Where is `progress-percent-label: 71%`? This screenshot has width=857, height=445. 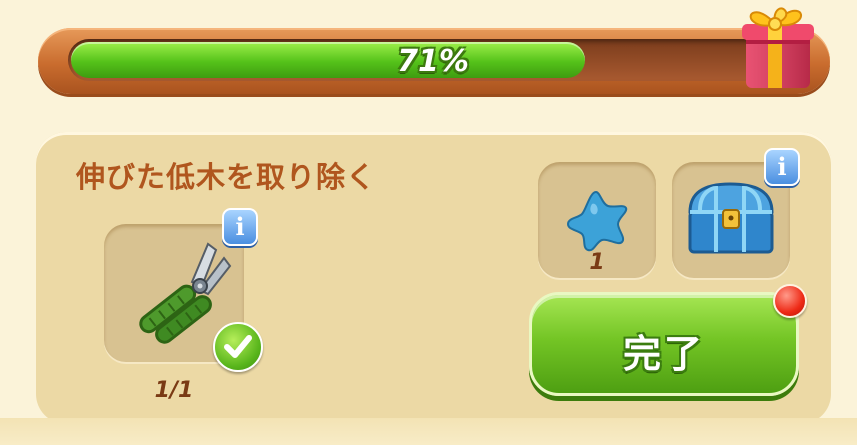
progress-percent-label: 71% is located at coordinates (433, 61).